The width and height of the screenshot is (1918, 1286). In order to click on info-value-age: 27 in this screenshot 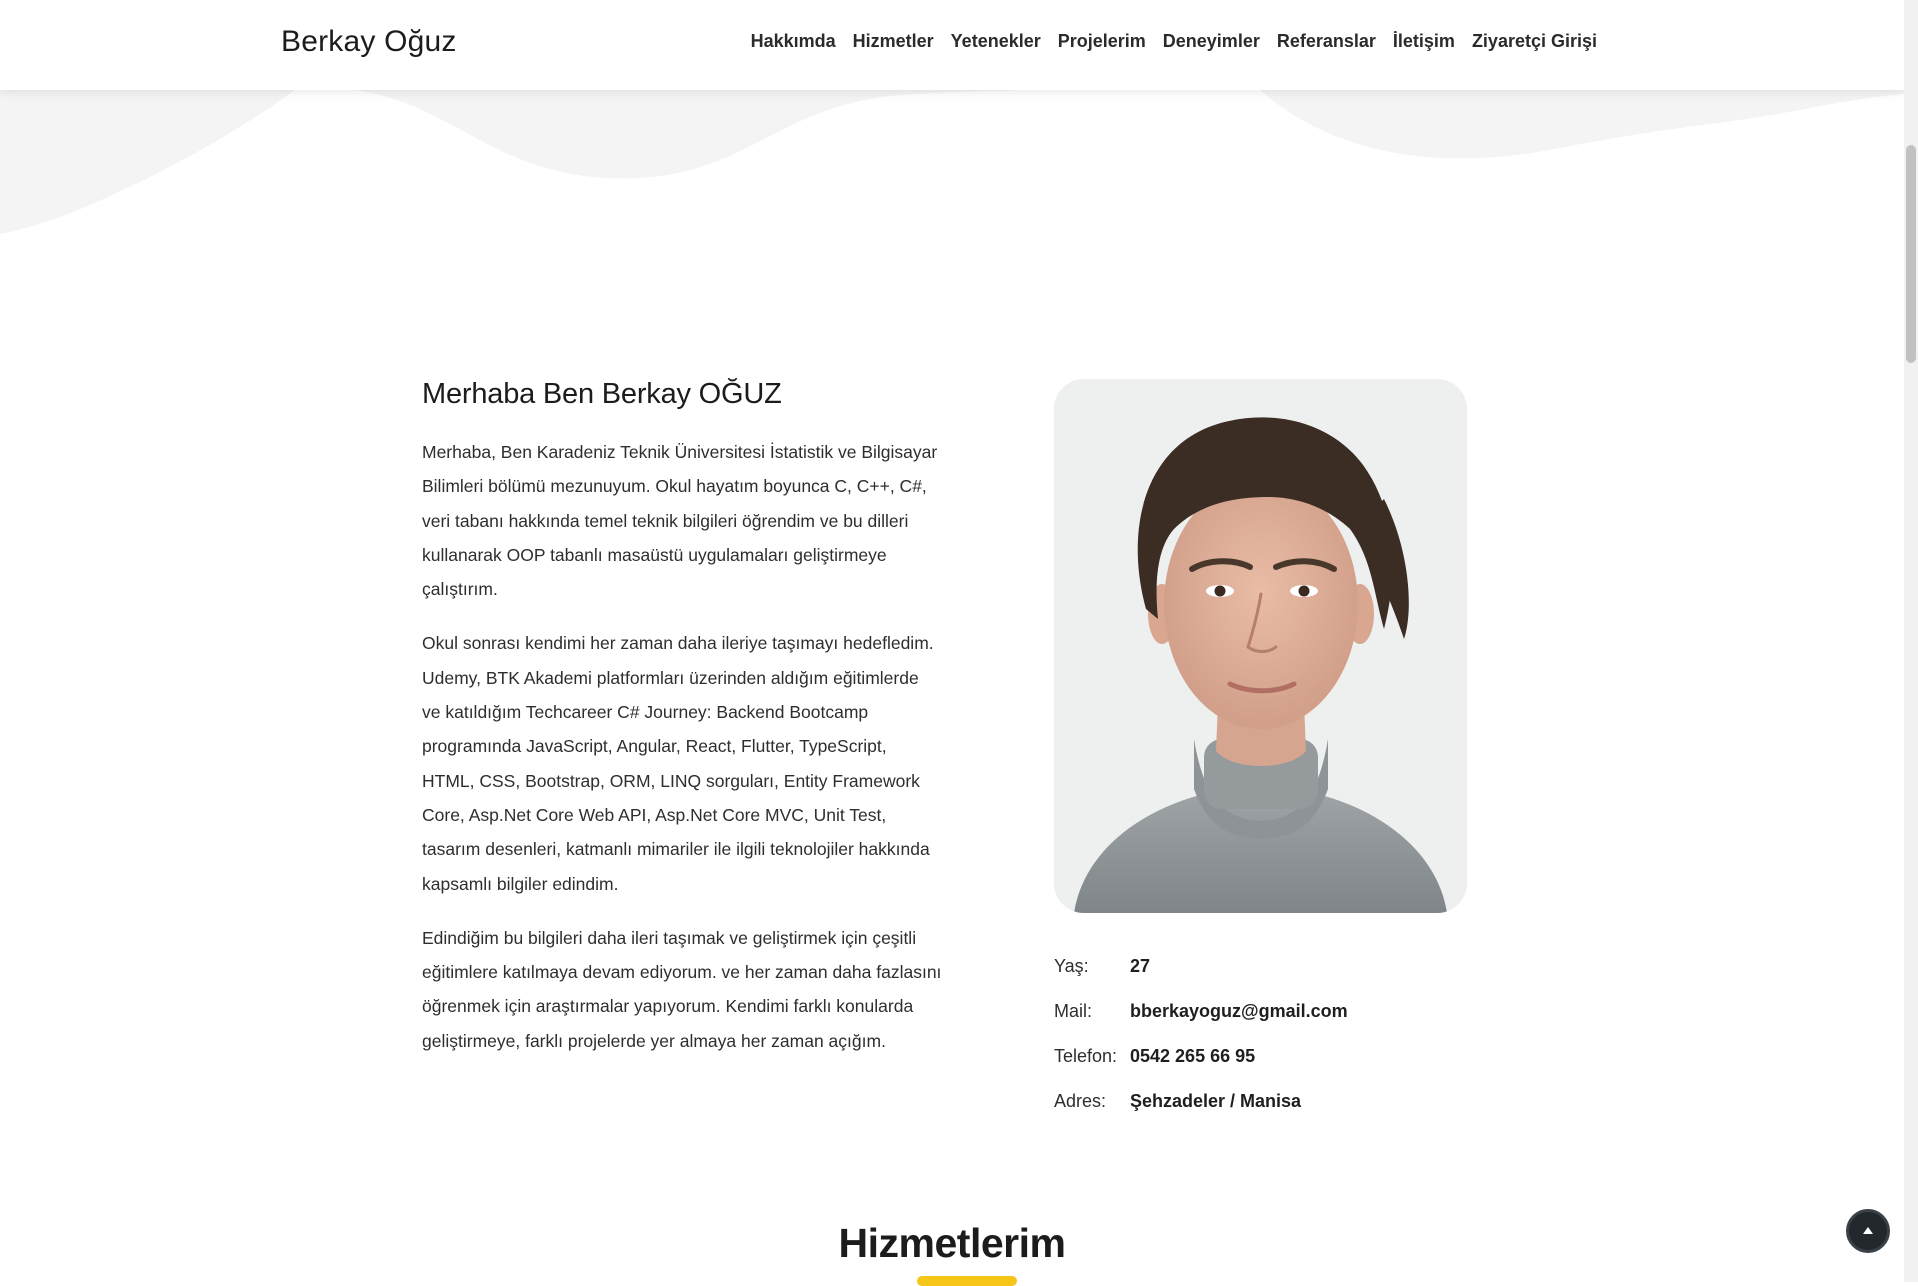, I will do `click(1140, 966)`.